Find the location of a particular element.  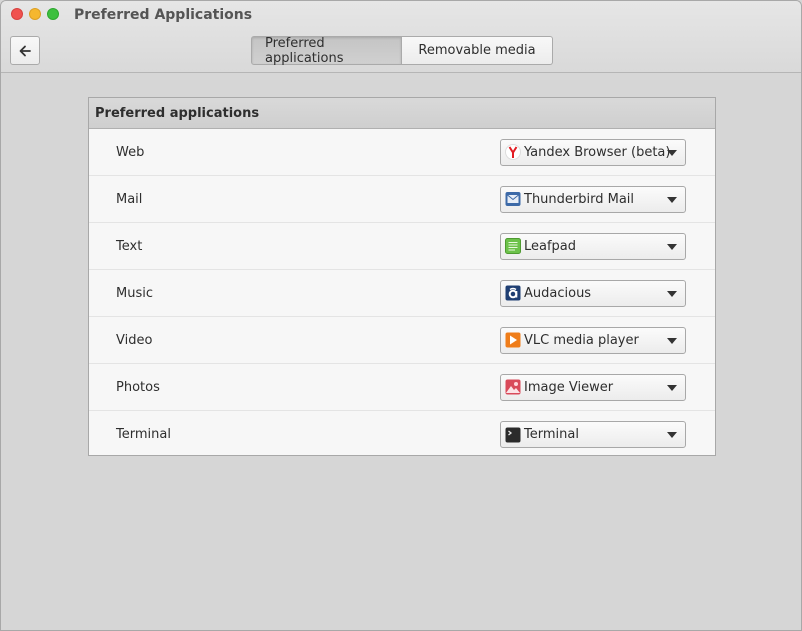

selected-app: VLC media player is located at coordinates (581, 340).